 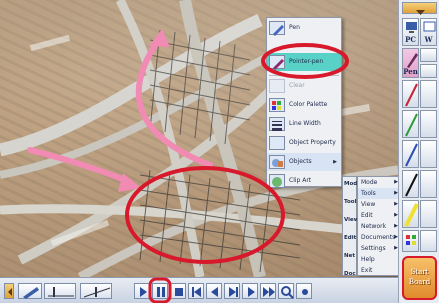 What do you see at coordinates (420, 12) in the screenshot?
I see `chevron-down-icon` at bounding box center [420, 12].